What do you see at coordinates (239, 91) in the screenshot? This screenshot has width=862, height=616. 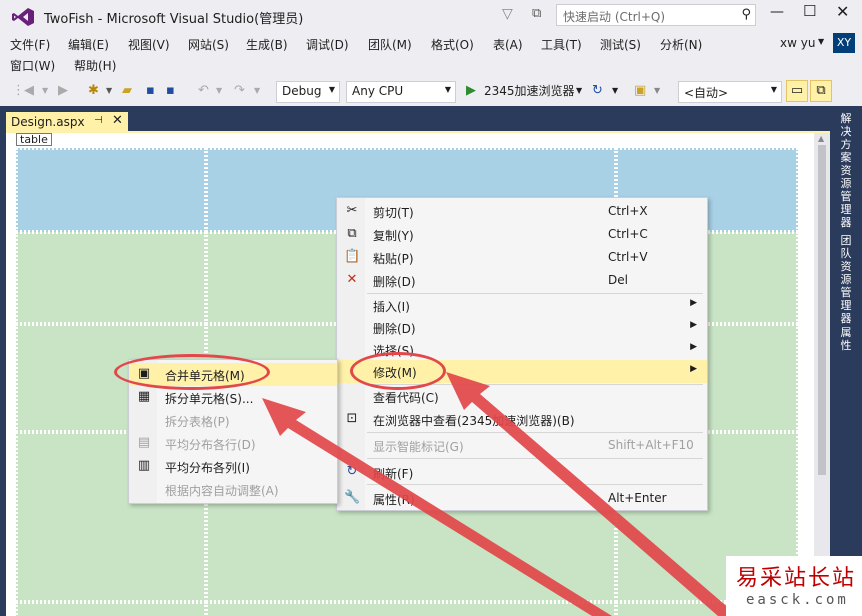 I see `redo-icon: ↷` at bounding box center [239, 91].